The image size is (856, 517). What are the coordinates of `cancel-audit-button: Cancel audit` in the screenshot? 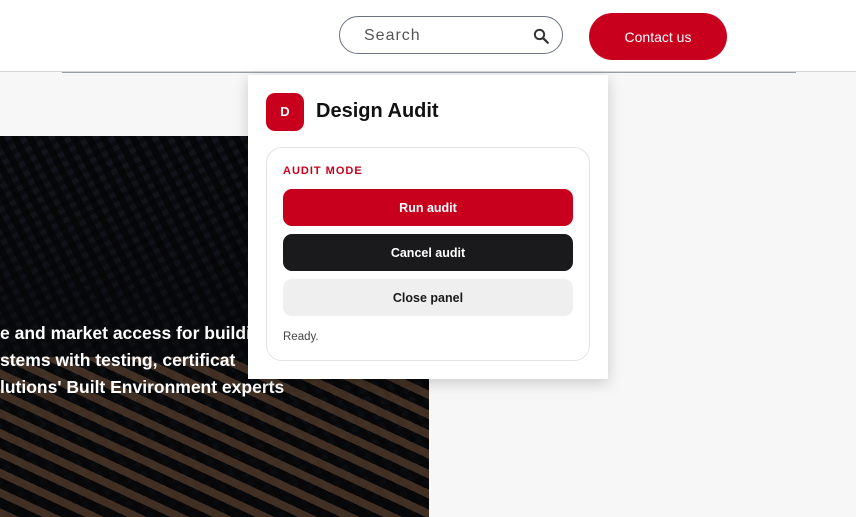 It's located at (428, 252).